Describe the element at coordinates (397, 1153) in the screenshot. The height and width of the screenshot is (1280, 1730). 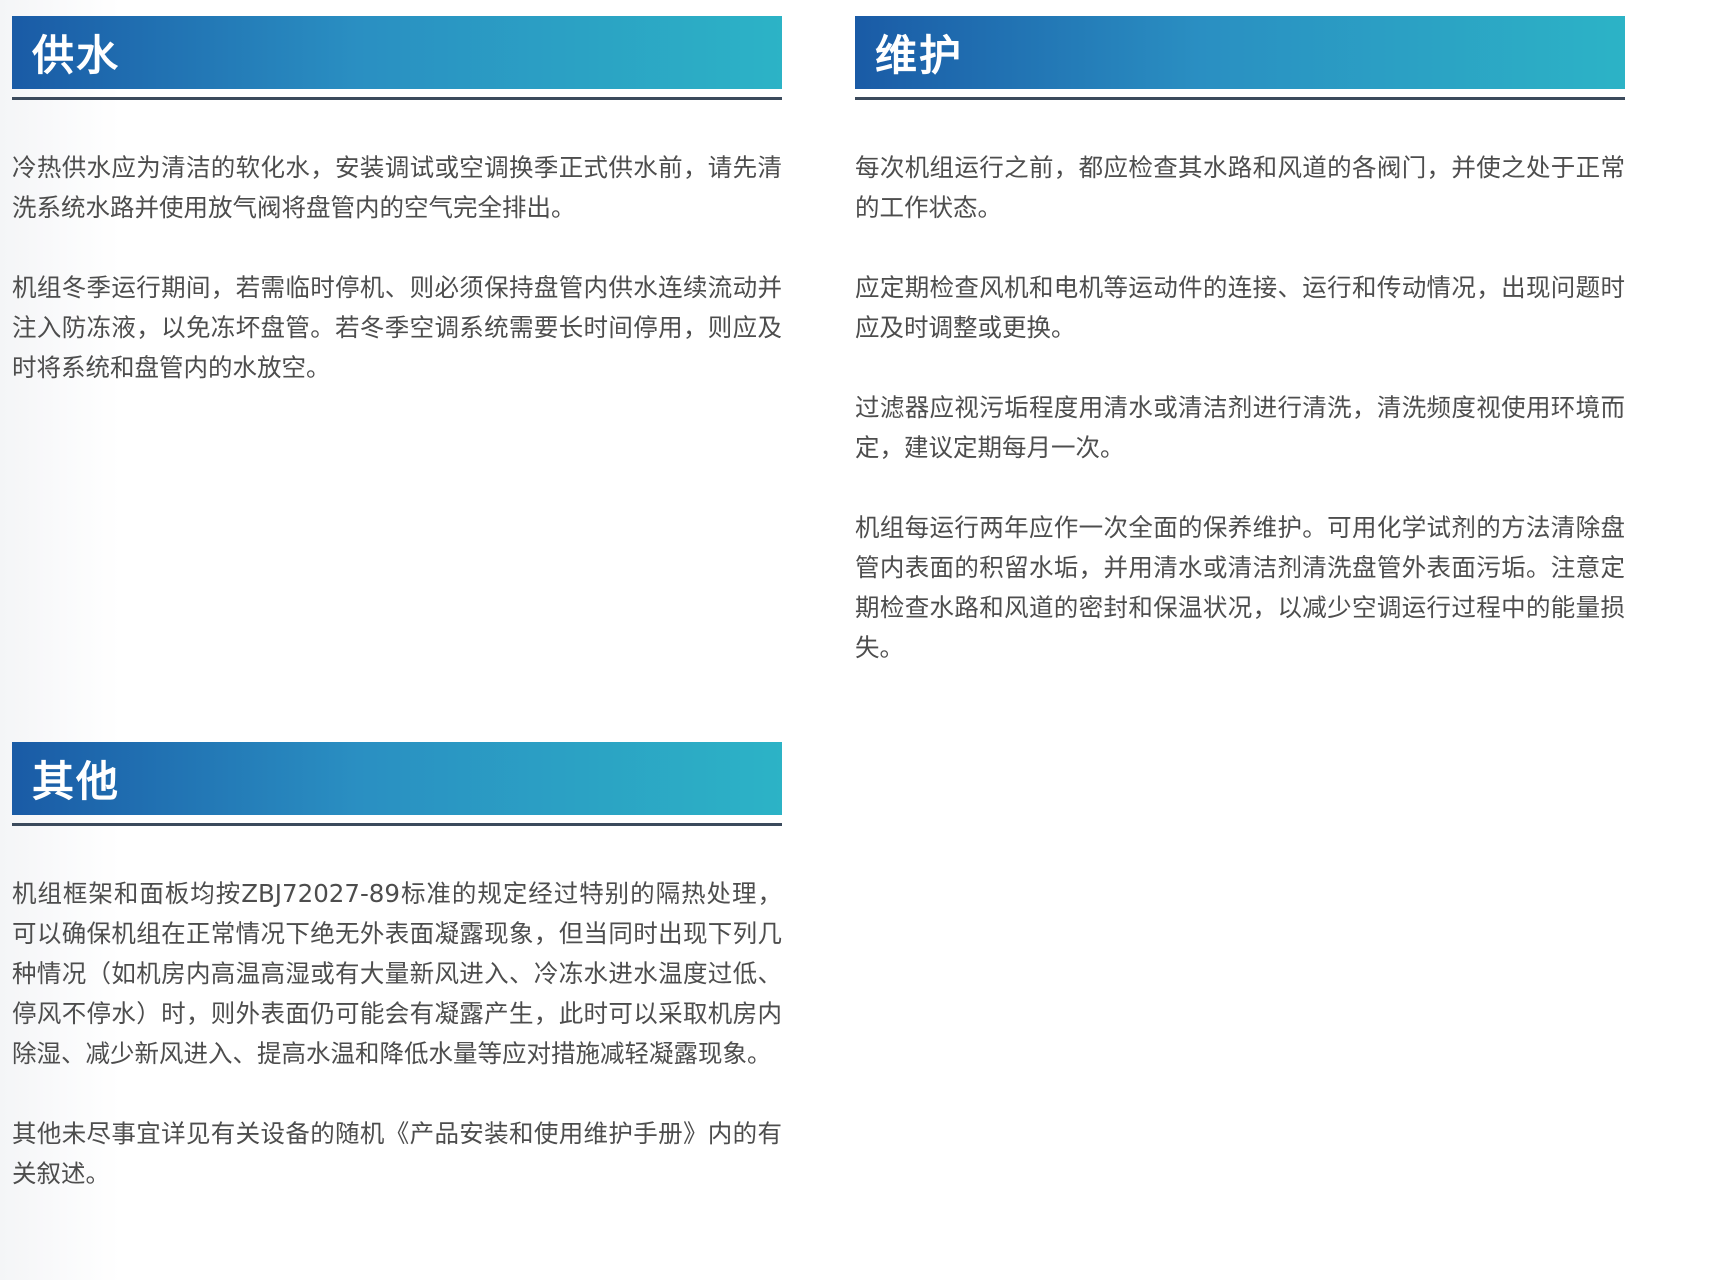
I see `paragraph: 其他未尽事宜详见有关设备的随机《产品安装和使用维护手册》内的有关叙述。` at that location.